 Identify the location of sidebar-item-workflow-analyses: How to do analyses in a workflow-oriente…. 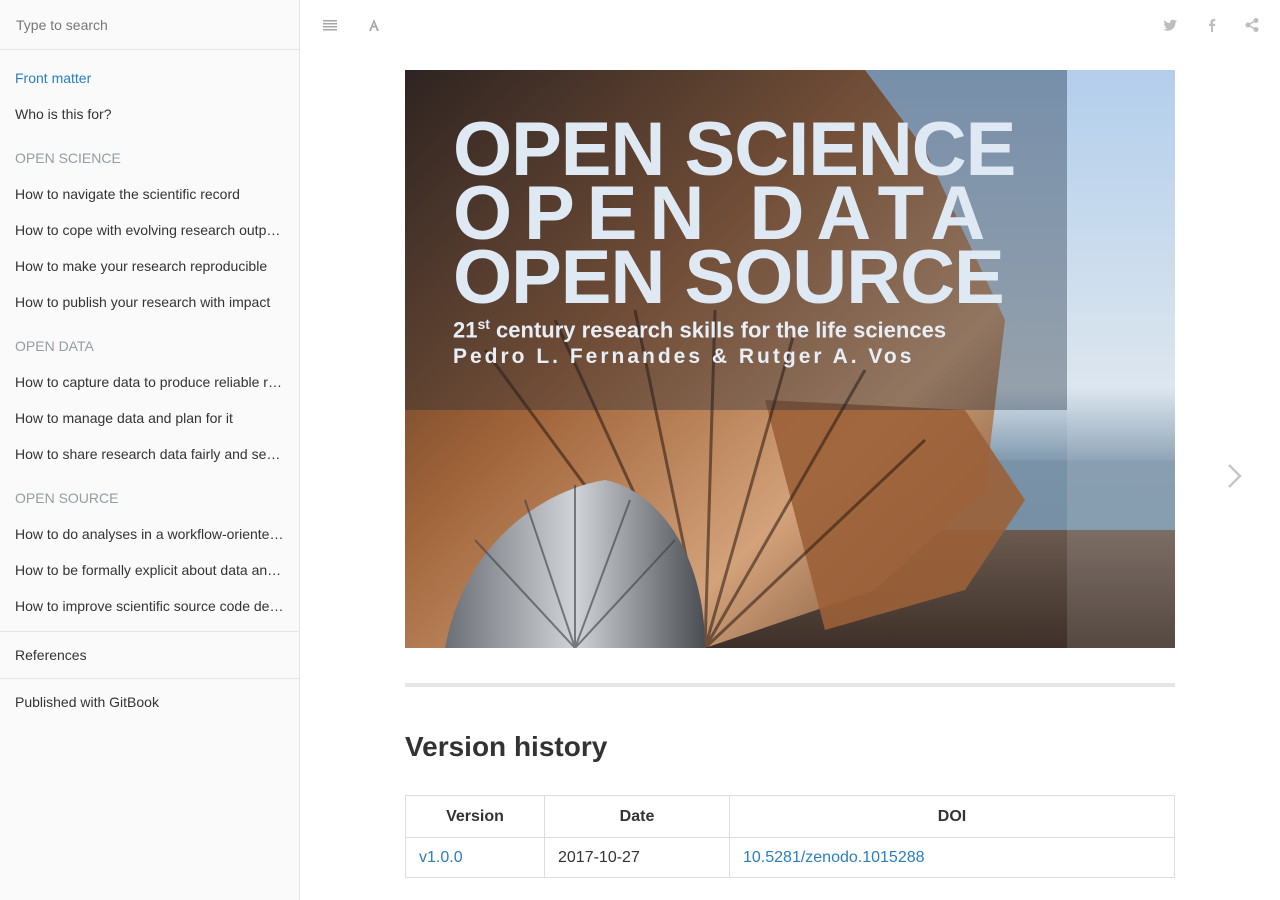
(149, 534).